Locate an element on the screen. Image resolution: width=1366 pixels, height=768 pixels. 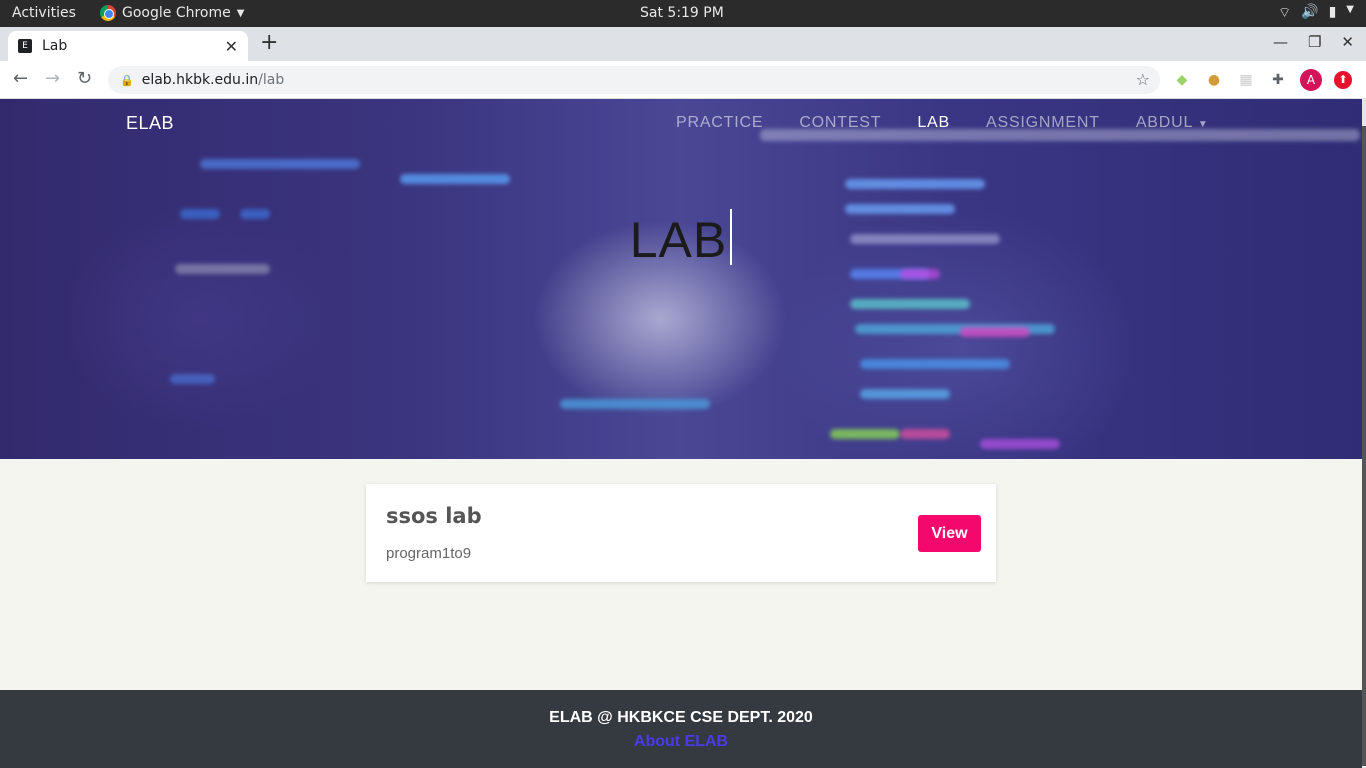
lab-card-subtitle: program1to9 is located at coordinates (429, 553).